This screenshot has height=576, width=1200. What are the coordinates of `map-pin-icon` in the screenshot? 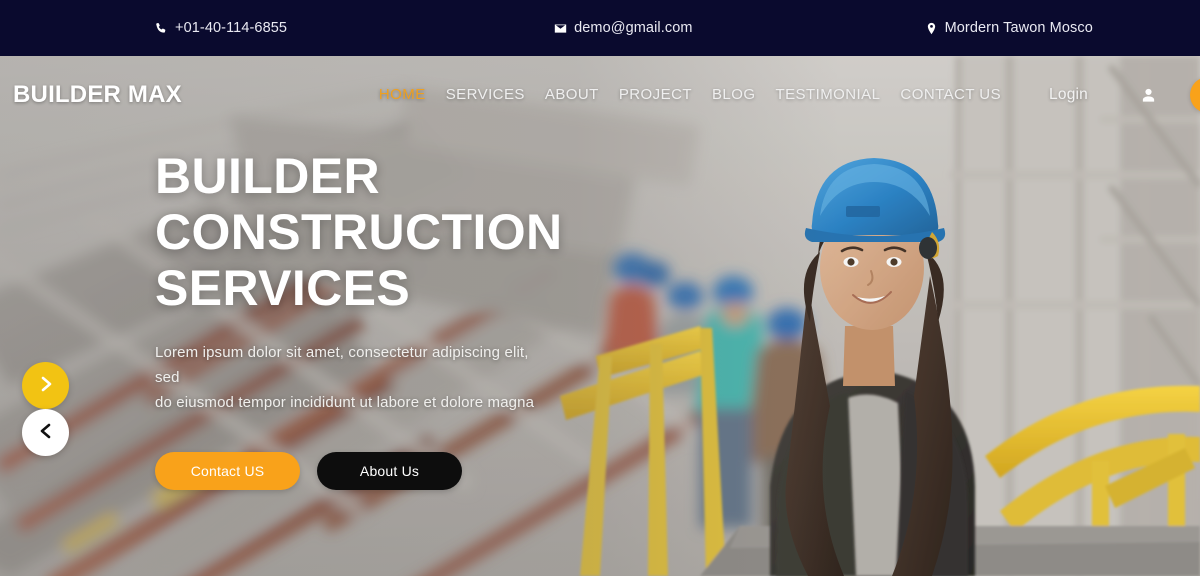 It's located at (931, 29).